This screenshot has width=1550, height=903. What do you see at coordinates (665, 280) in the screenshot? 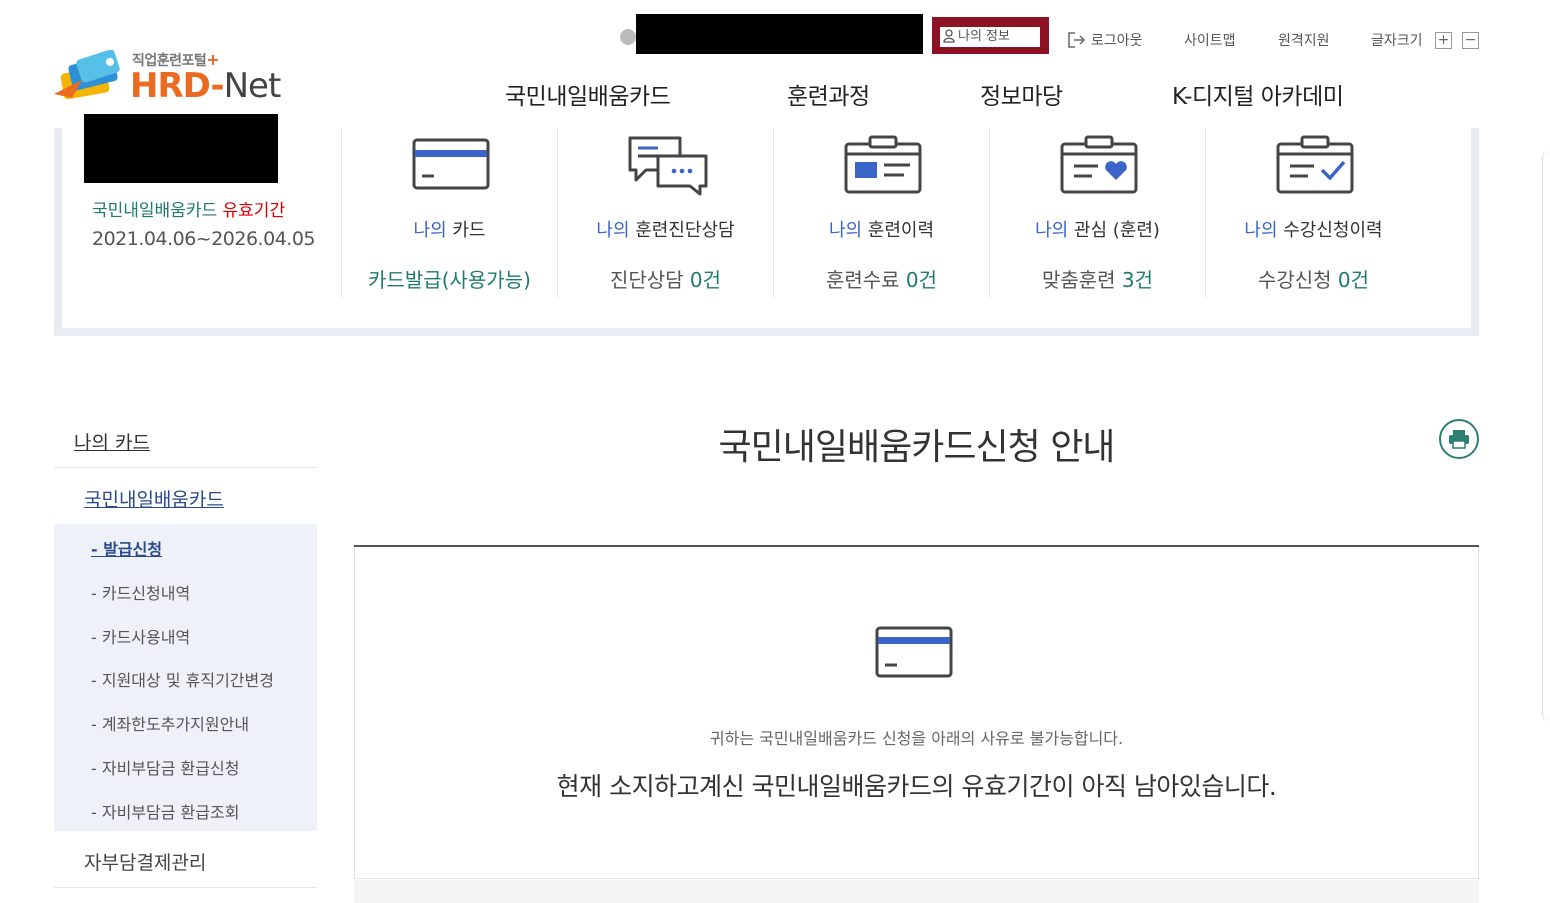
I see `summary-value: 진단상담 0건` at bounding box center [665, 280].